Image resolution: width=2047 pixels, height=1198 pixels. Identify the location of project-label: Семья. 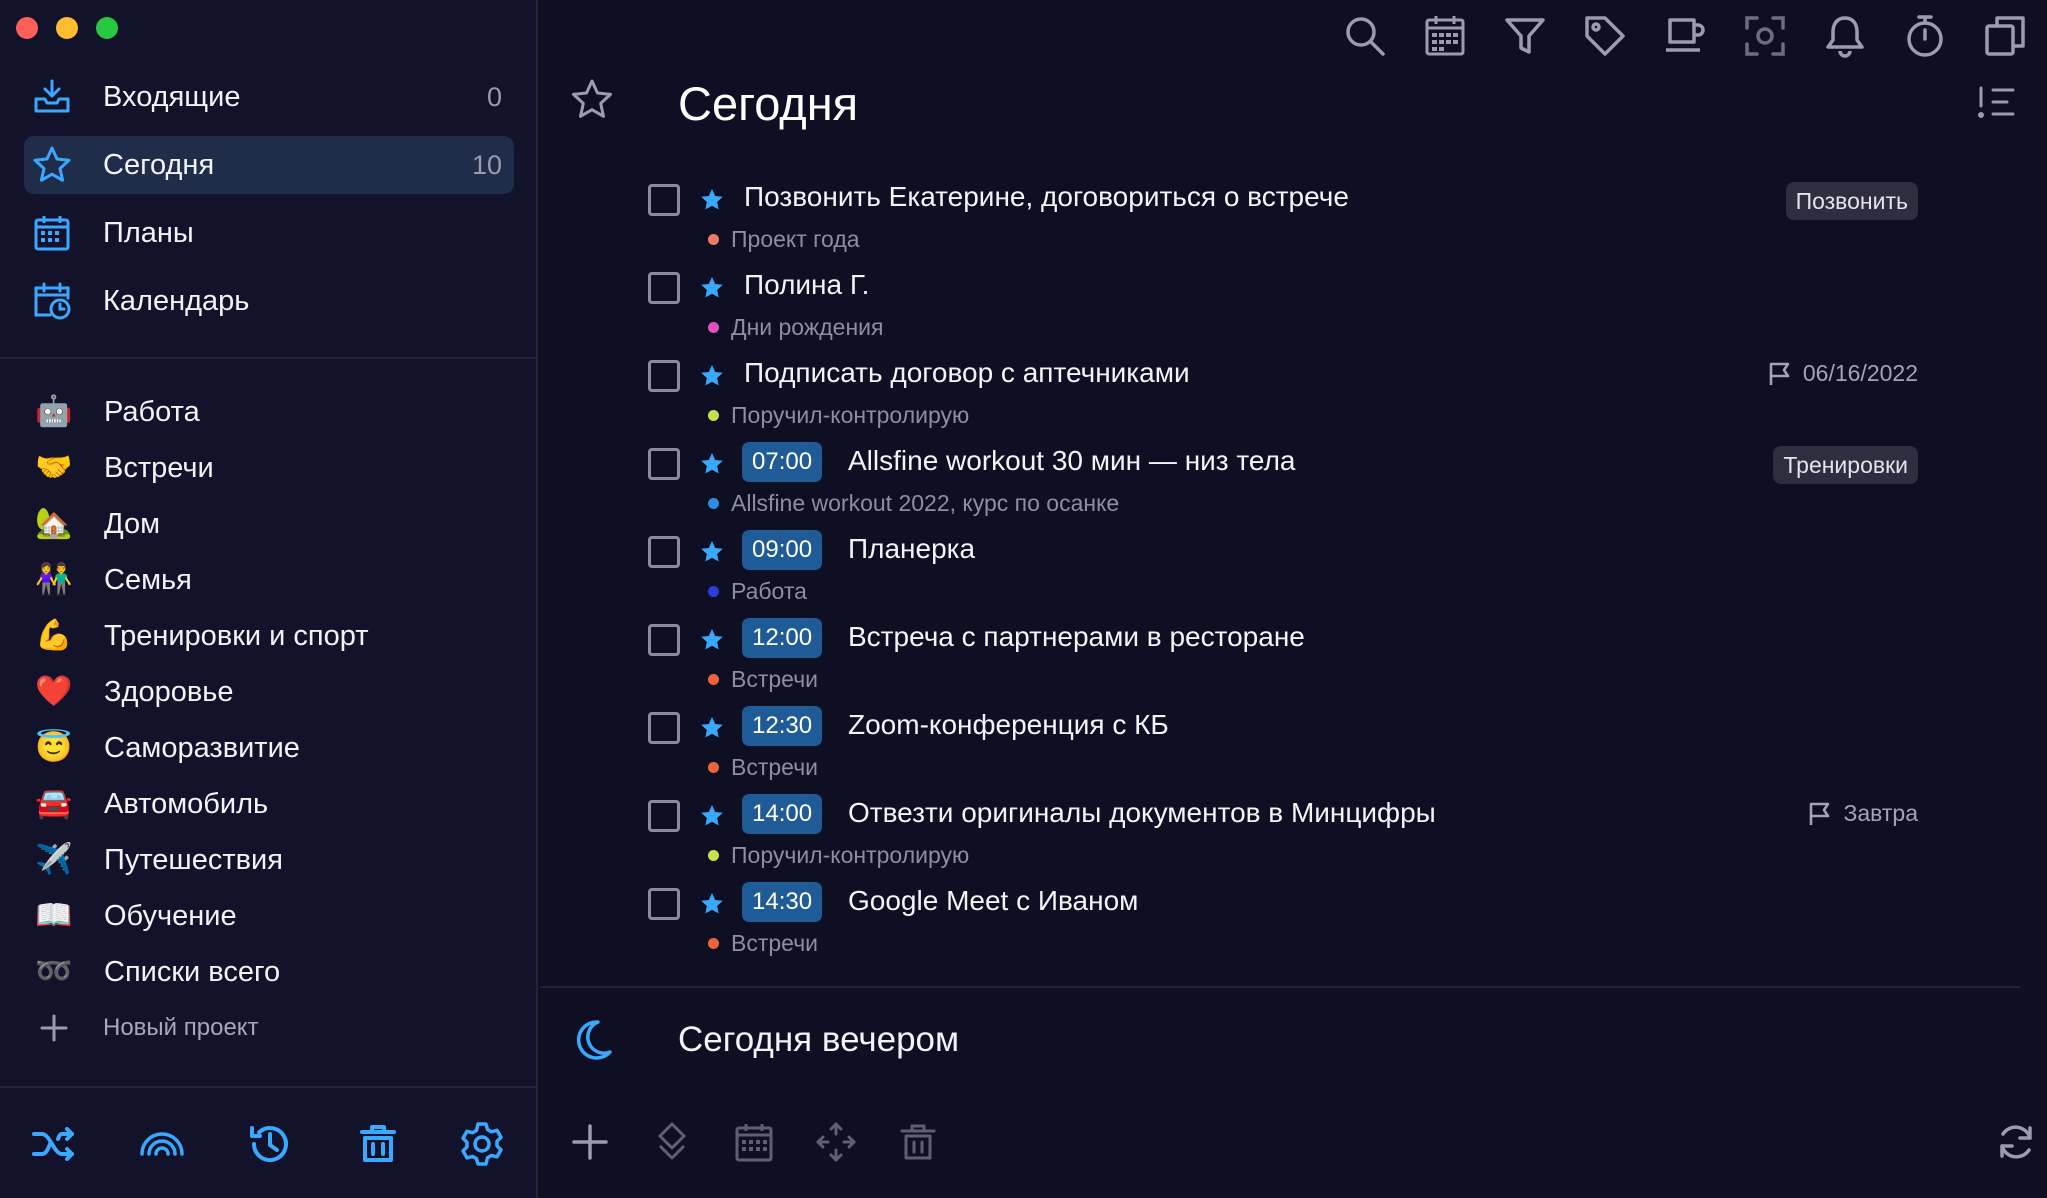
(148, 579).